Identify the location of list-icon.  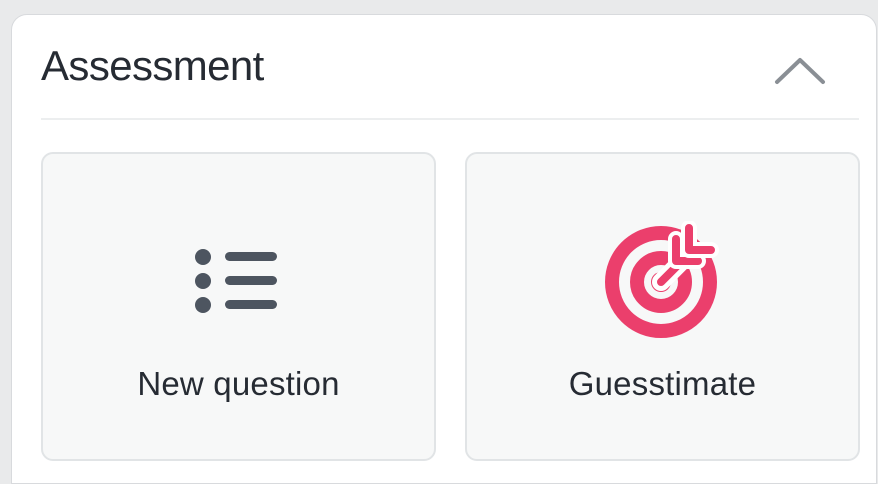
(239, 281).